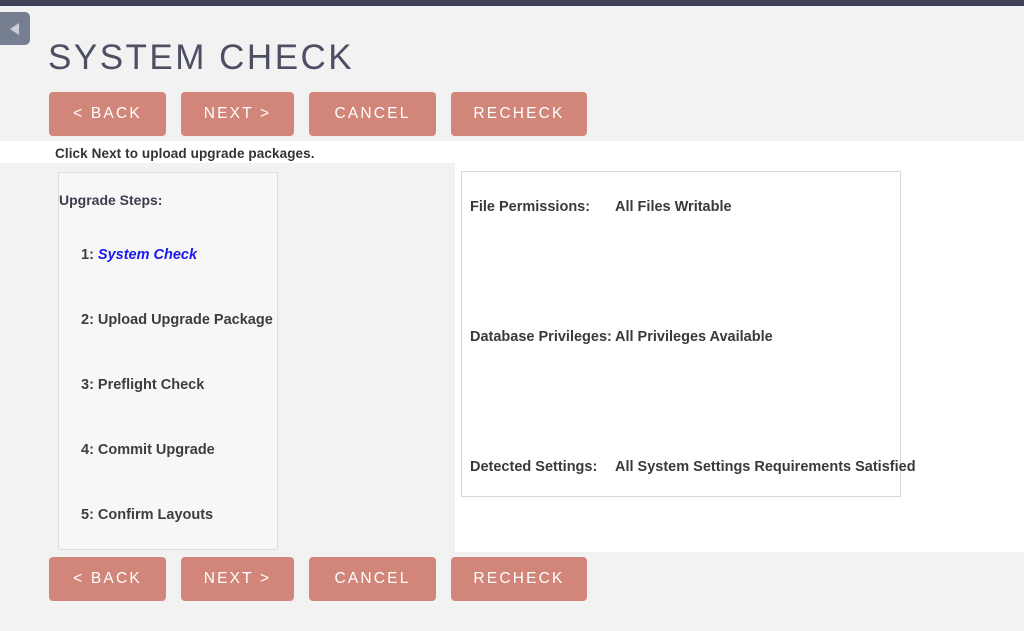 This screenshot has width=1024, height=631. Describe the element at coordinates (512, 3) in the screenshot. I see `top-accent-bar` at that location.